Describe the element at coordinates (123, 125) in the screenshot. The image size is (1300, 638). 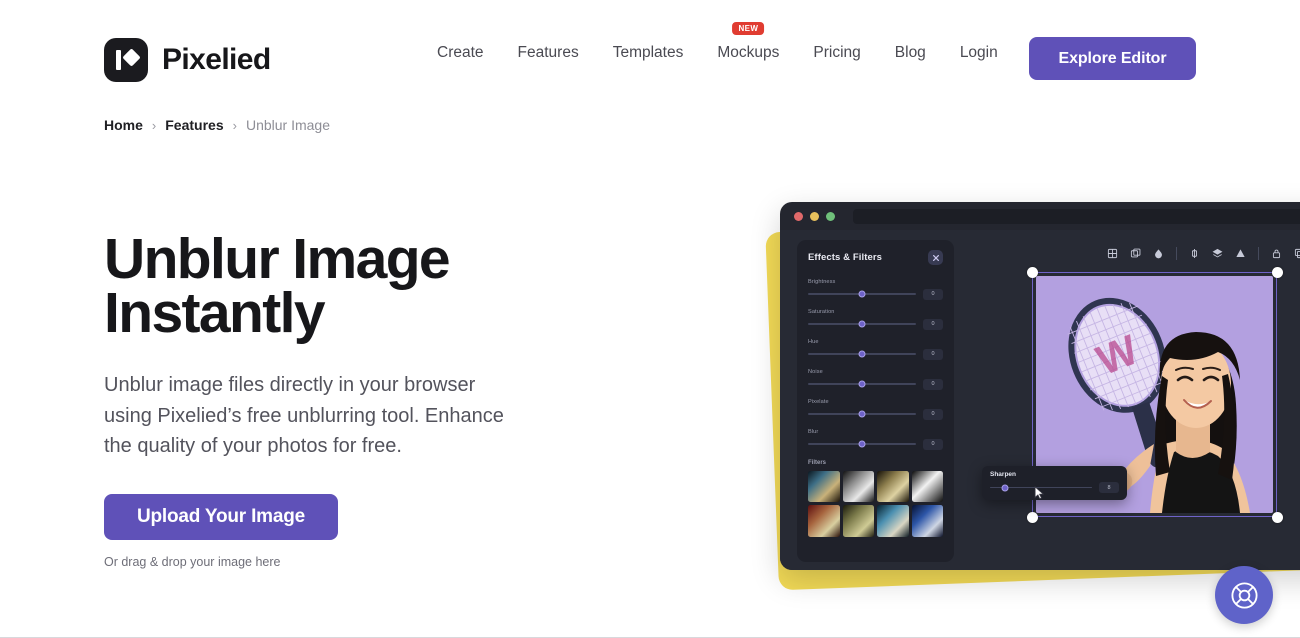
I see `breadcrumb-item-home: Home` at that location.